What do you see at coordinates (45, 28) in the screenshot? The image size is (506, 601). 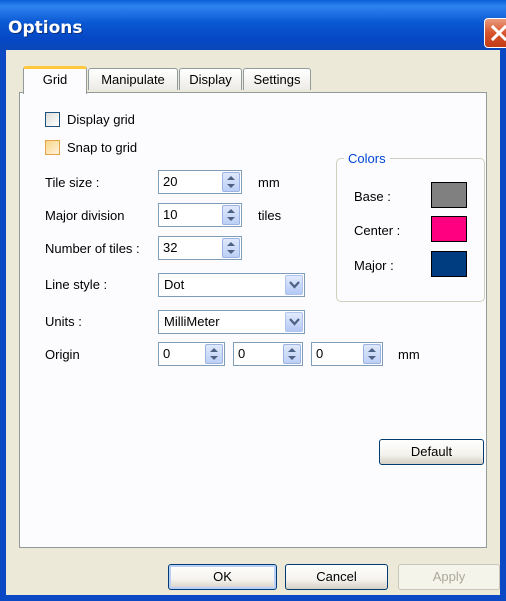 I see `window-title: Options` at bounding box center [45, 28].